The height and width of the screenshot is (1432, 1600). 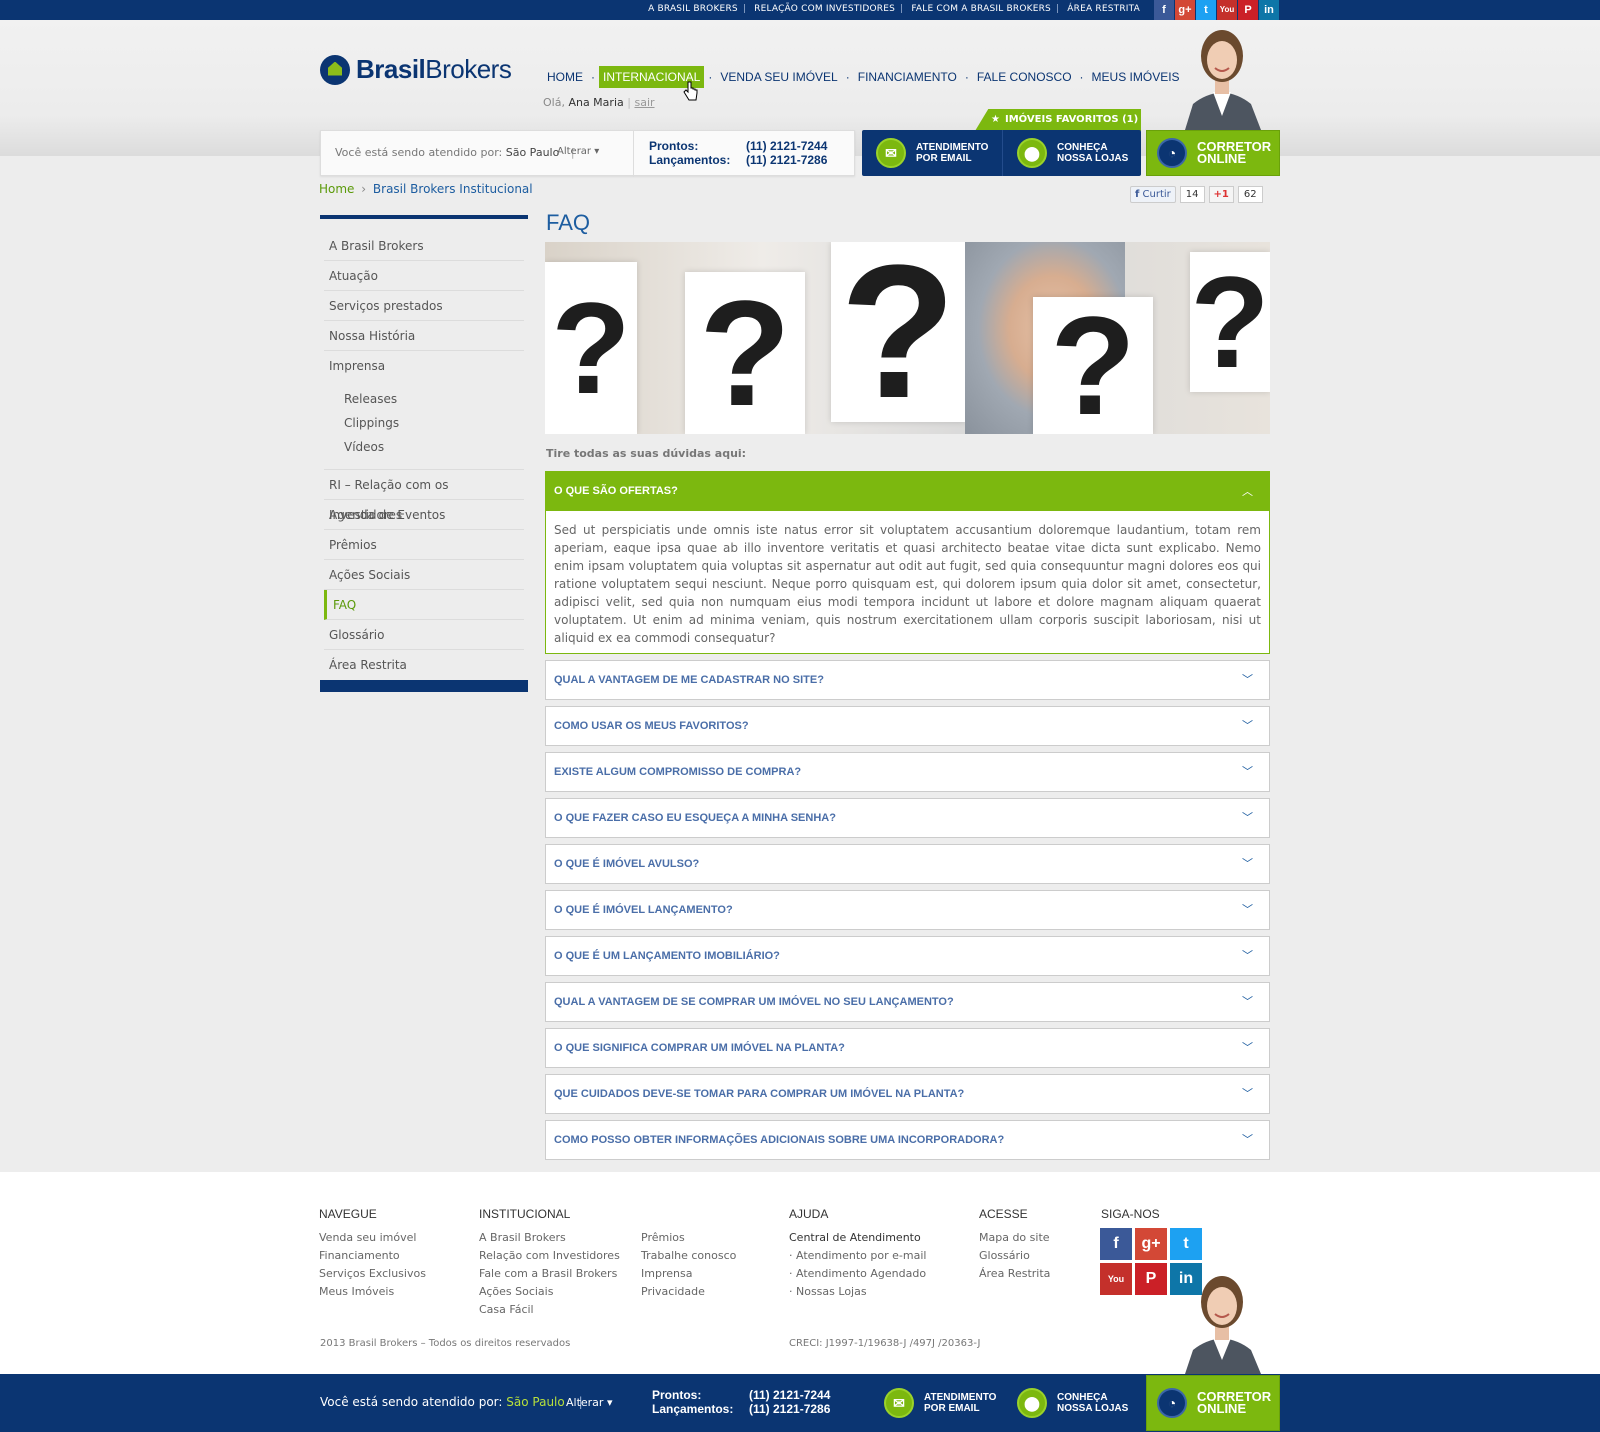 What do you see at coordinates (857, 1292) in the screenshot?
I see `footer-link: · Nossas Lojas` at bounding box center [857, 1292].